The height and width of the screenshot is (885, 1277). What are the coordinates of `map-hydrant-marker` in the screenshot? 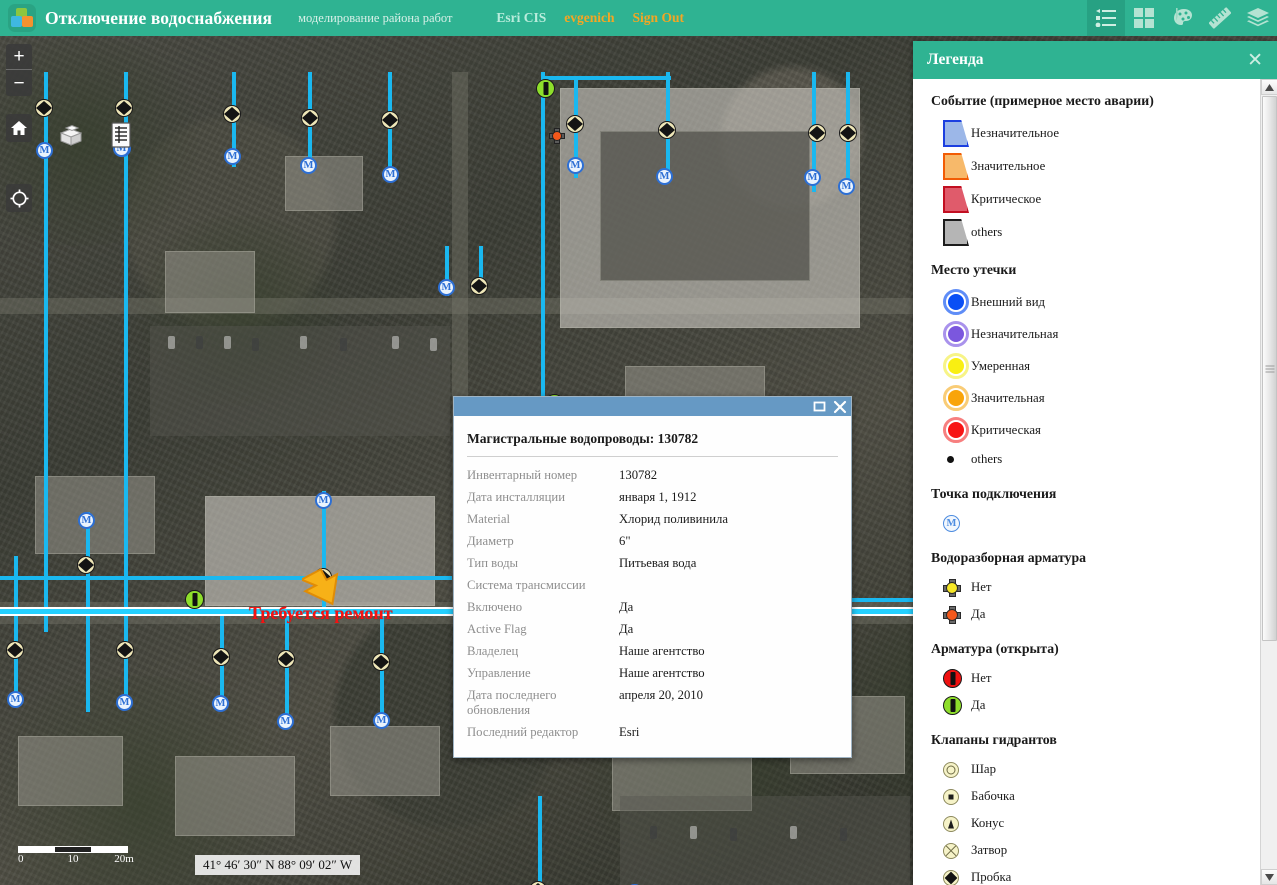 It's located at (557, 136).